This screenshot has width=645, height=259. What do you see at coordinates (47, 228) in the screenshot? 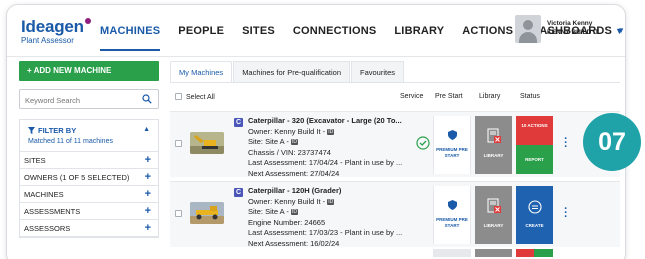
I see `filter-assessors-label: ASSESSORS` at bounding box center [47, 228].